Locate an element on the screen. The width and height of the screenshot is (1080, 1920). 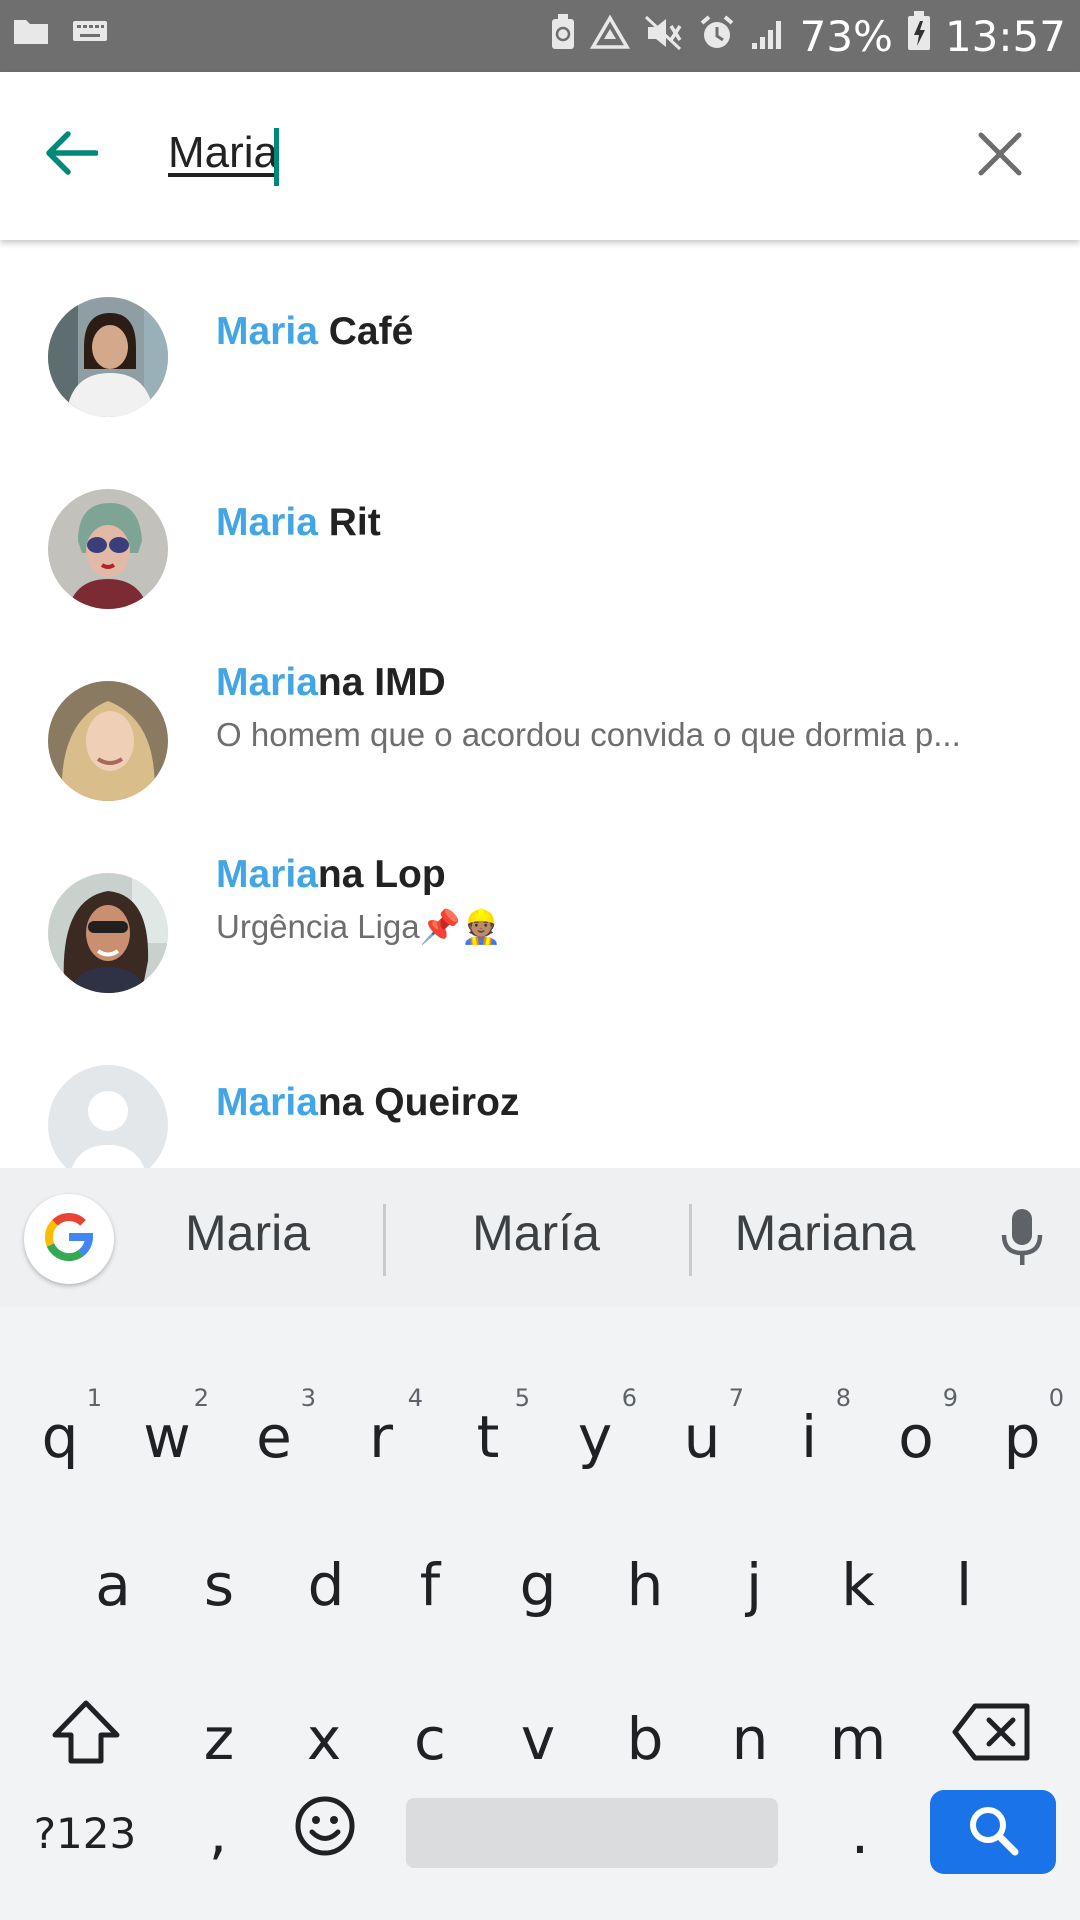
recycle-icon is located at coordinates (609, 36).